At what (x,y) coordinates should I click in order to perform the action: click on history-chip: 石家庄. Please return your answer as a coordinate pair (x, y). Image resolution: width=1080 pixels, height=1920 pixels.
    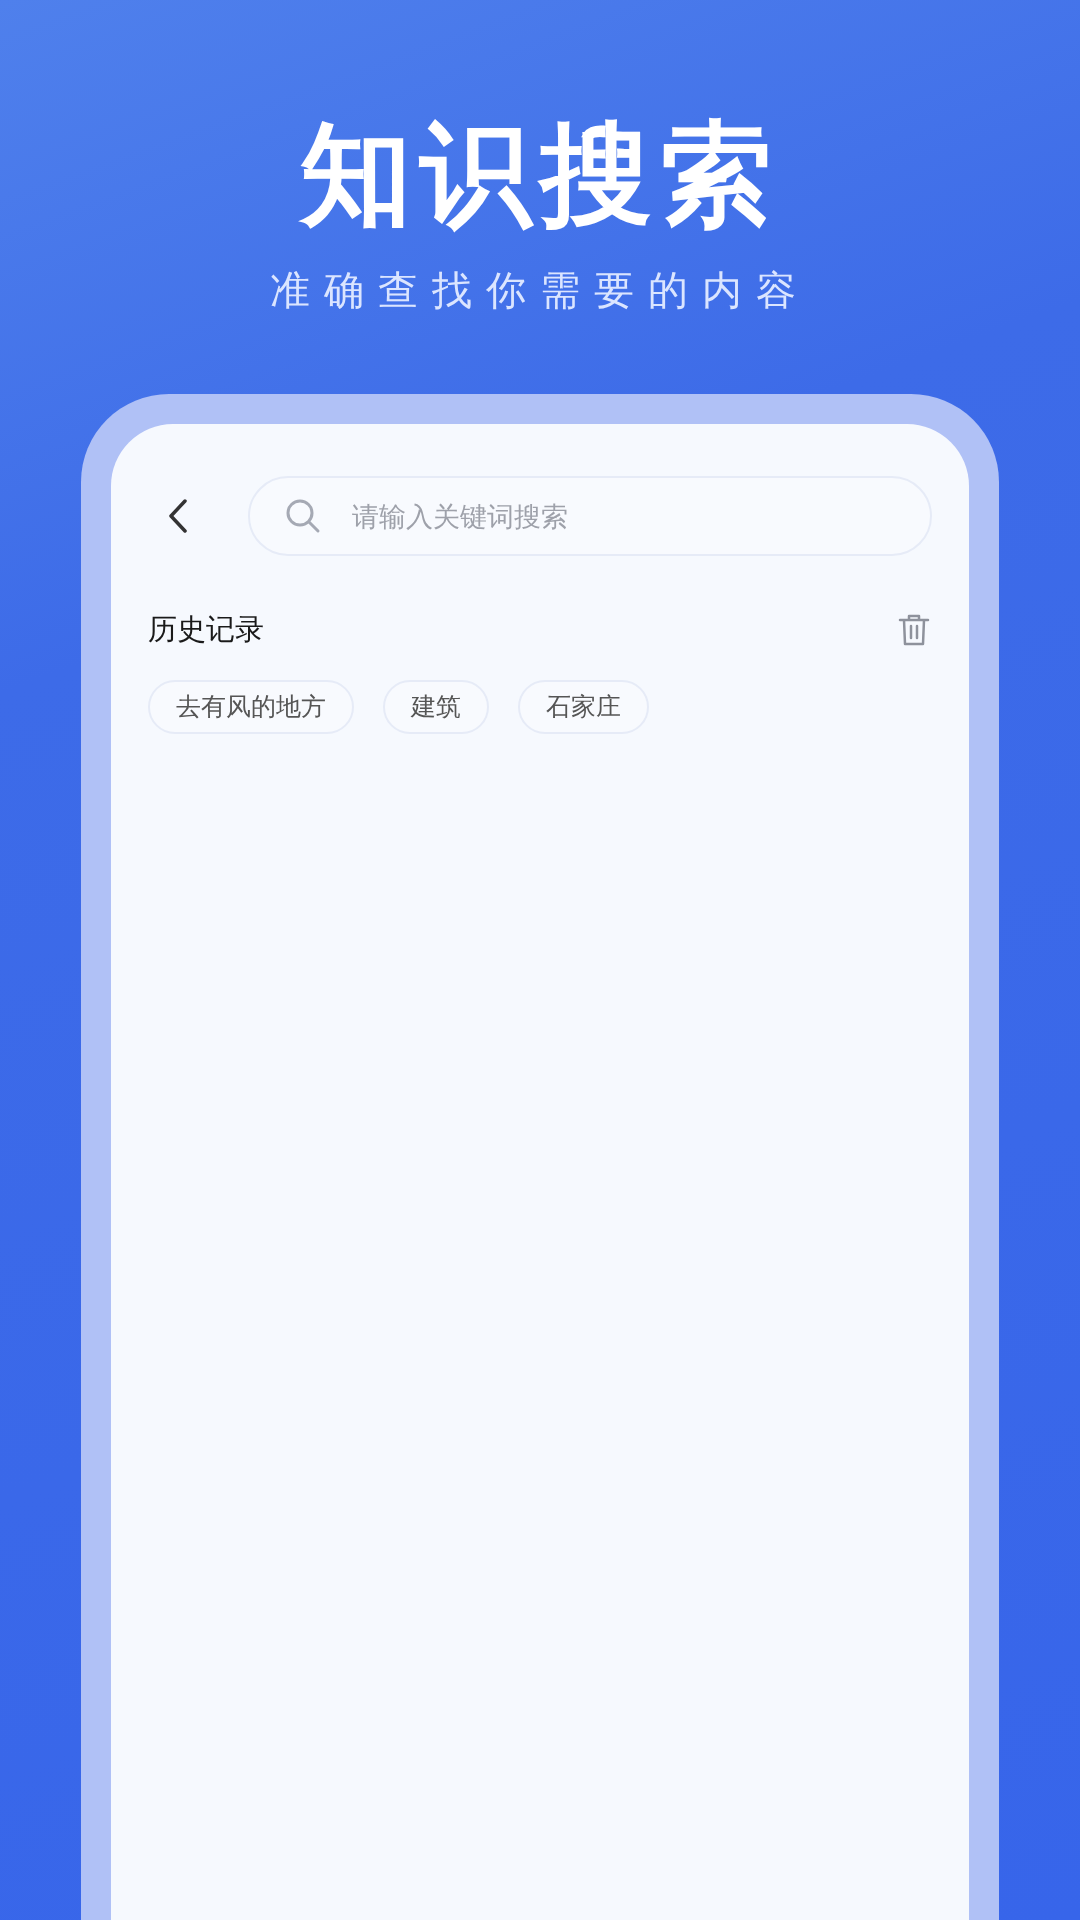
    Looking at the image, I should click on (583, 706).